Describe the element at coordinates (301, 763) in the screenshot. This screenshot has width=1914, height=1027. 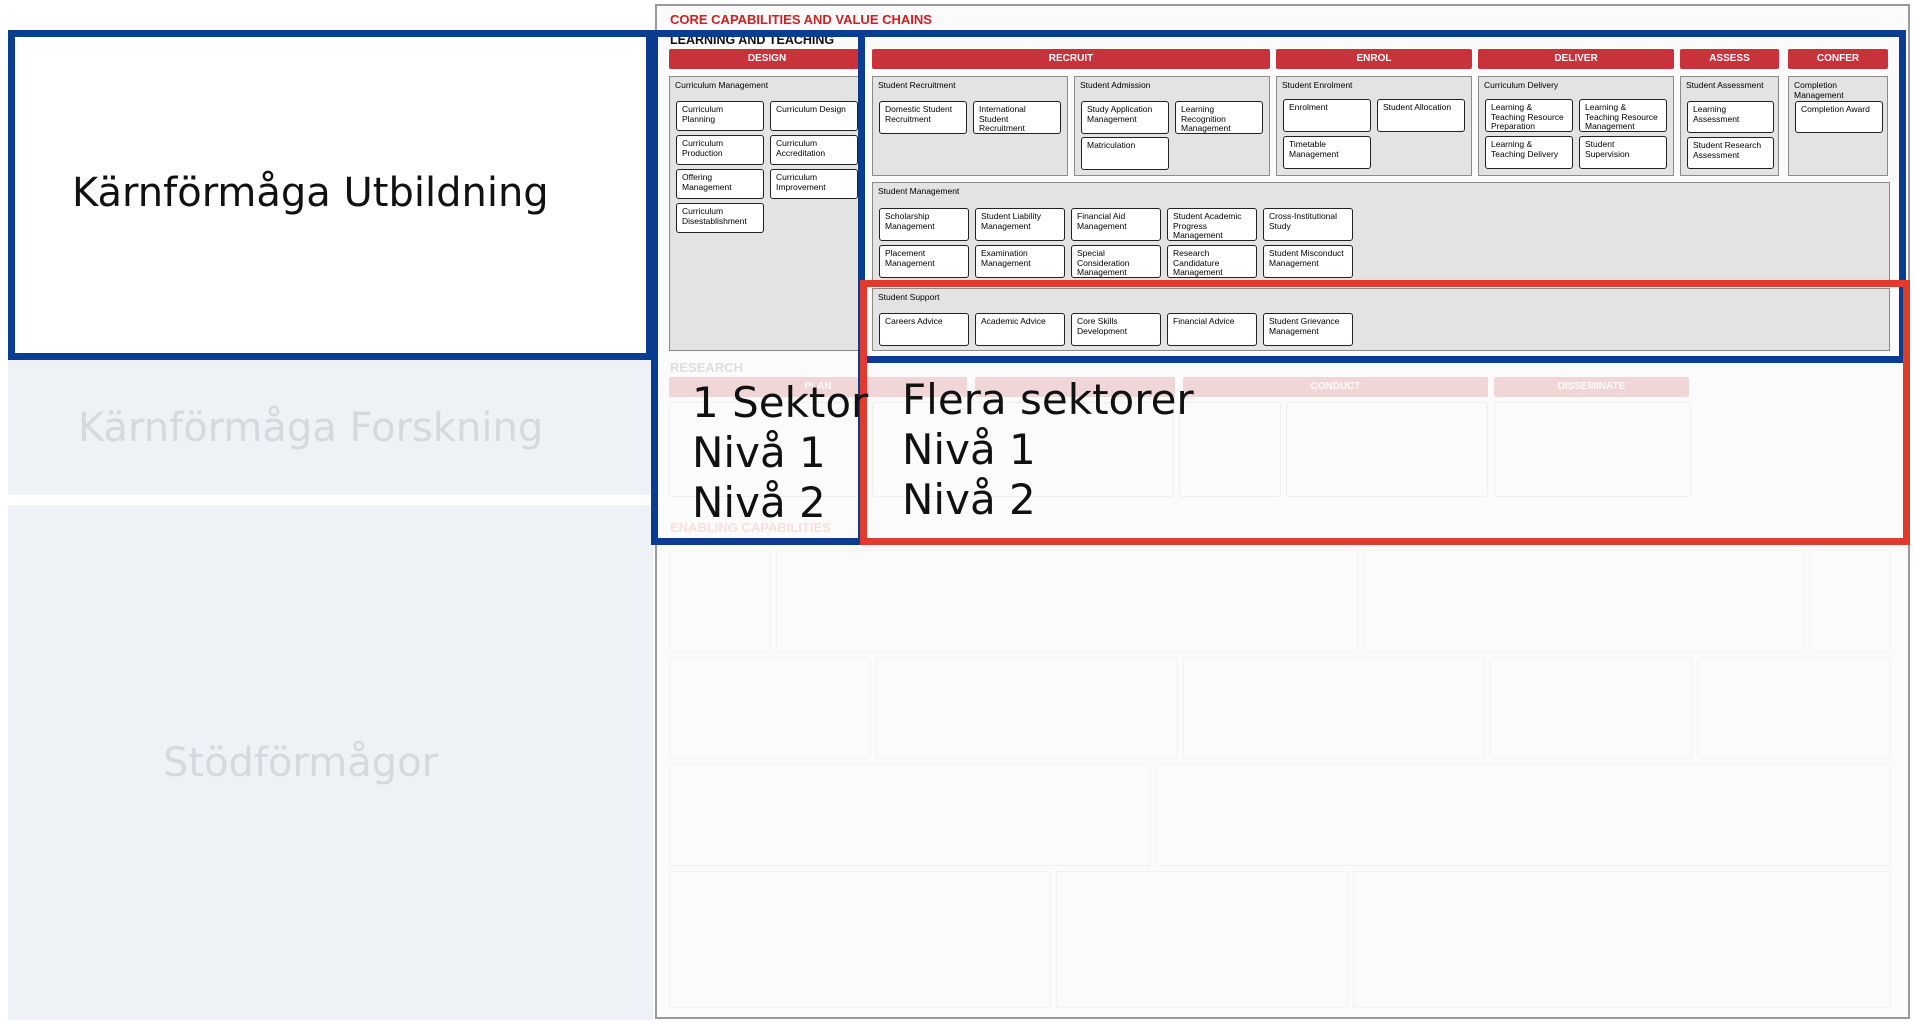
I see `label-enabling: Stödförmågor` at that location.